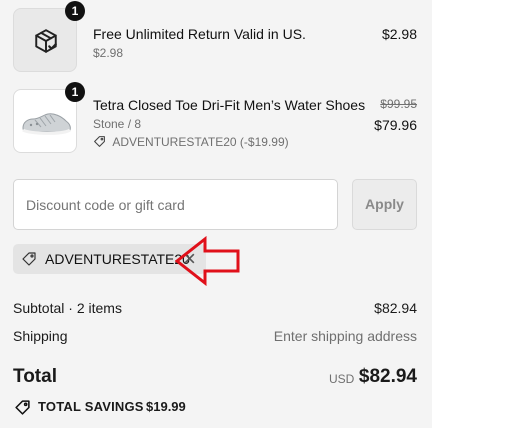 The image size is (514, 428). Describe the element at coordinates (108, 53) in the screenshot. I see `item-subtitle: $2.98` at that location.